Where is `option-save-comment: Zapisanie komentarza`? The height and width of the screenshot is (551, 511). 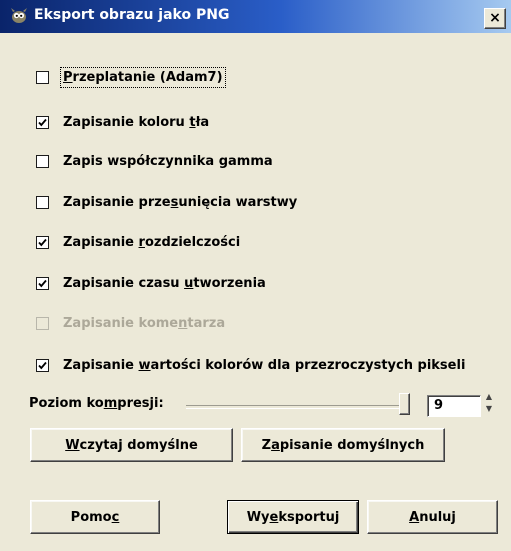
option-save-comment: Zapisanie komentarza is located at coordinates (130, 323).